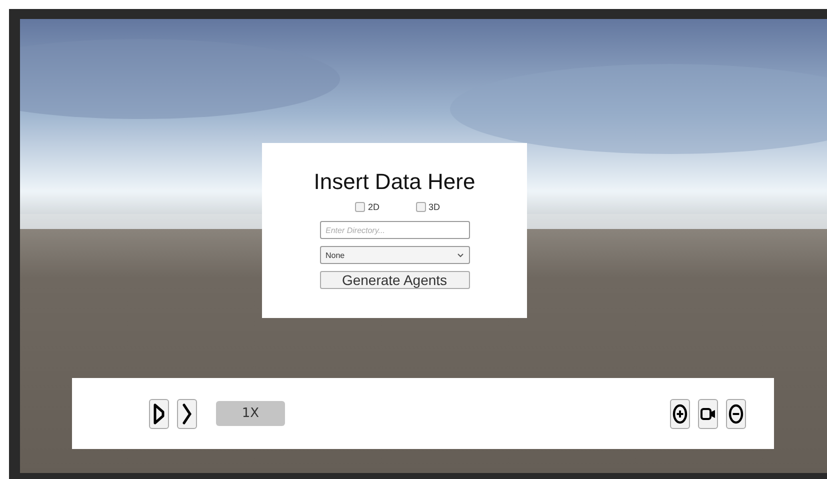 The image size is (827, 479). I want to click on camera-button, so click(708, 413).